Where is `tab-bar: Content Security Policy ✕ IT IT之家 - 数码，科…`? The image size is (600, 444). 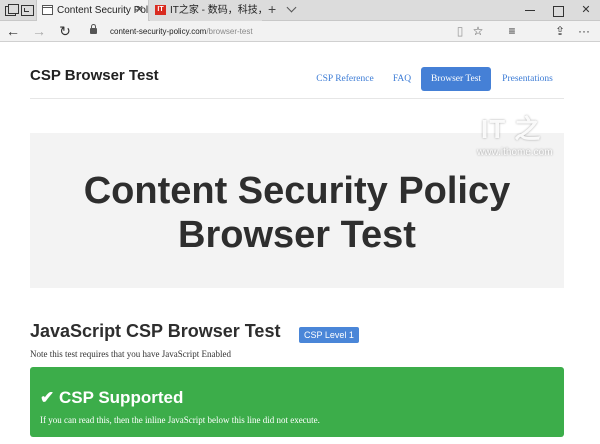 tab-bar: Content Security Policy ✕ IT IT之家 - 数码，科… is located at coordinates (300, 10).